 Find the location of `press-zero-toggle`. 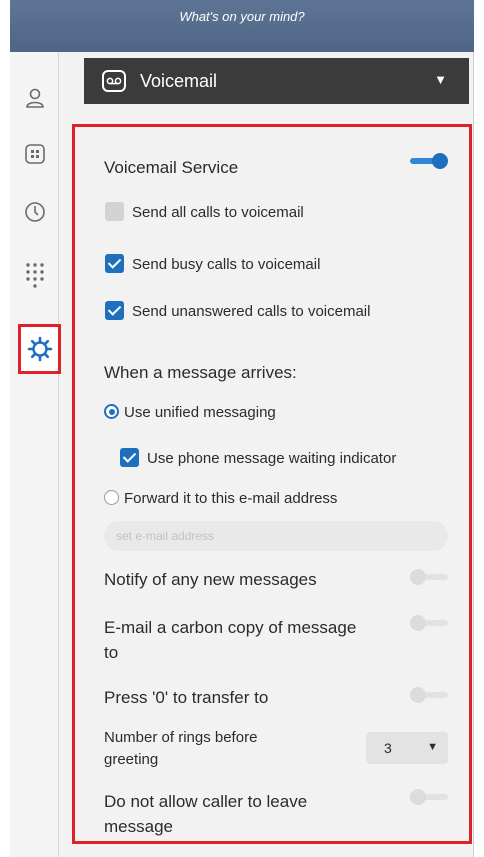

press-zero-toggle is located at coordinates (430, 695).